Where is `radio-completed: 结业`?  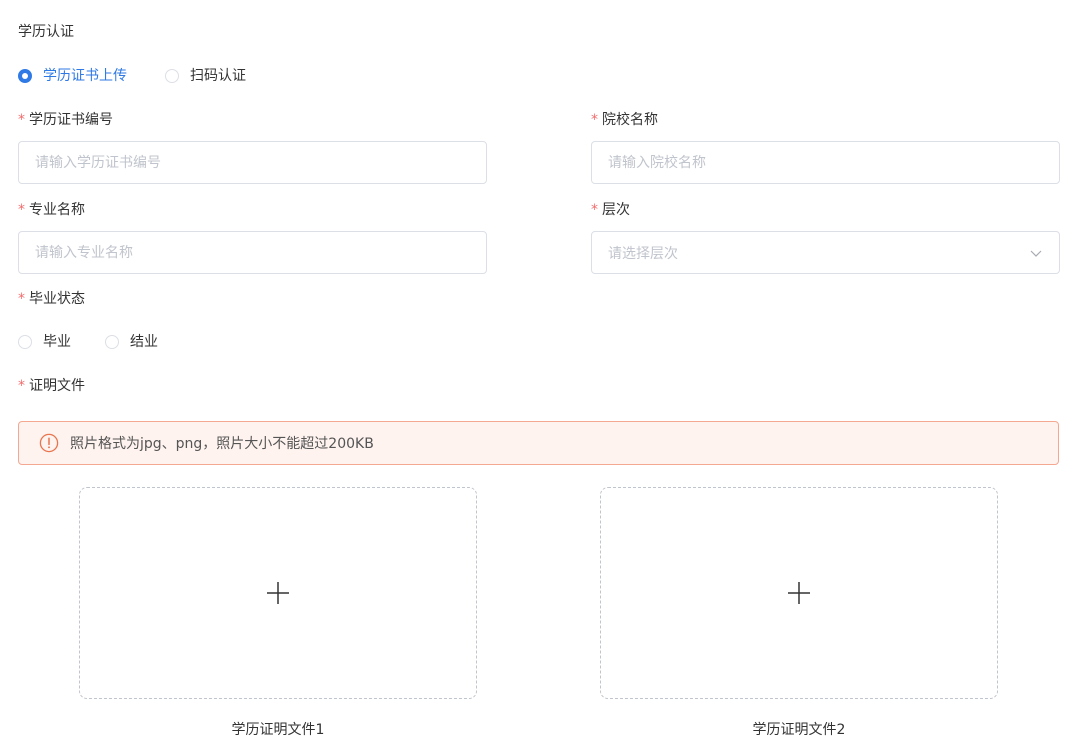
radio-completed: 结业 is located at coordinates (131, 342).